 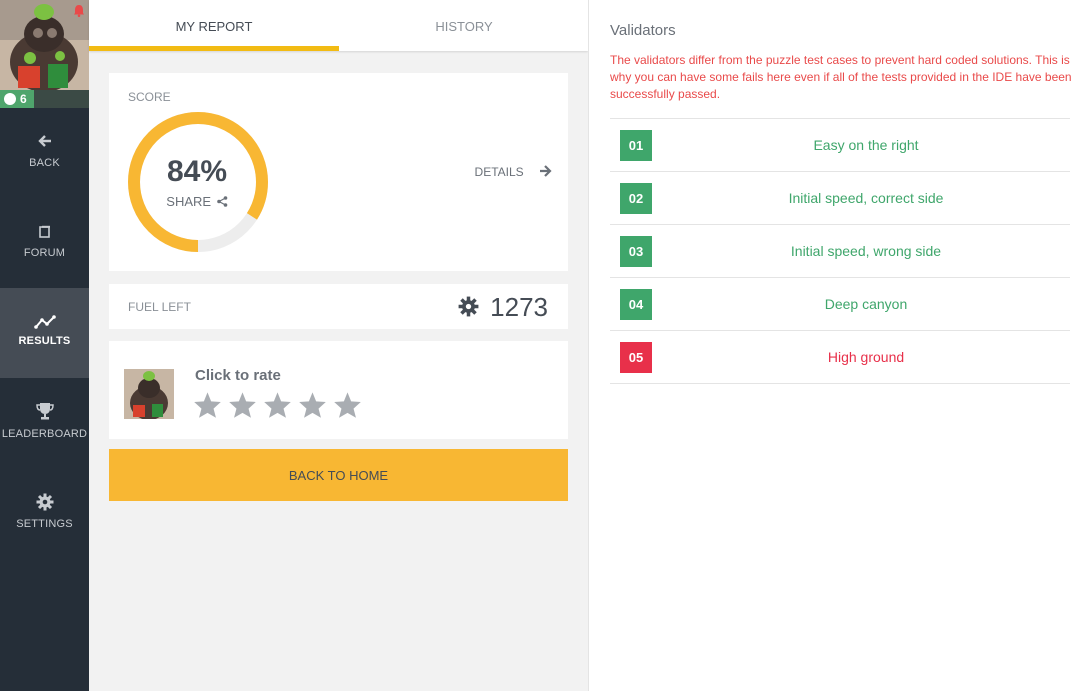 I want to click on validator-row: 03 Initial speed, wrong side, so click(x=840, y=251).